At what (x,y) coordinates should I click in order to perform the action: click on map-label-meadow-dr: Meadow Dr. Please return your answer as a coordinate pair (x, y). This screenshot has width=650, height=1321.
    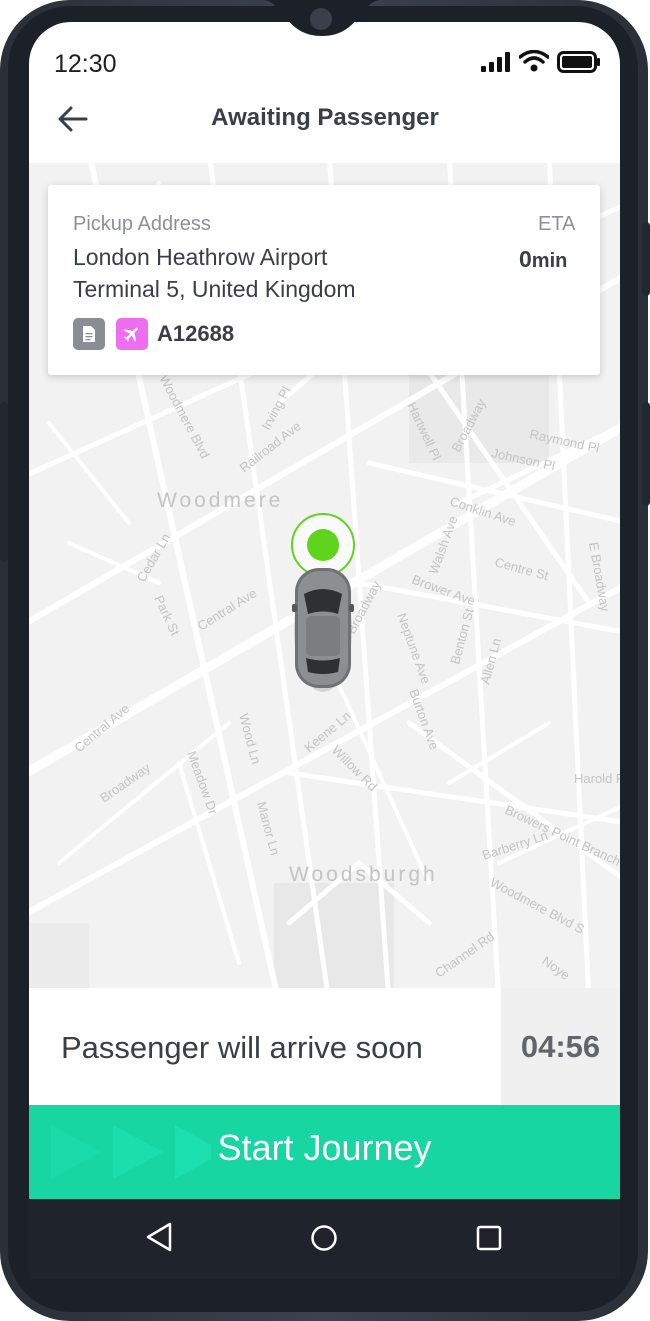
    Looking at the image, I should click on (202, 783).